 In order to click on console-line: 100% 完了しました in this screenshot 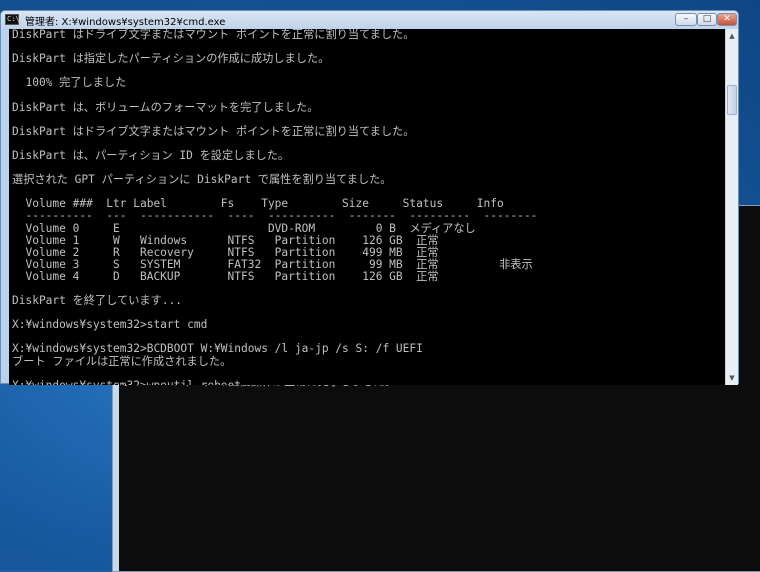, I will do `click(69, 83)`.